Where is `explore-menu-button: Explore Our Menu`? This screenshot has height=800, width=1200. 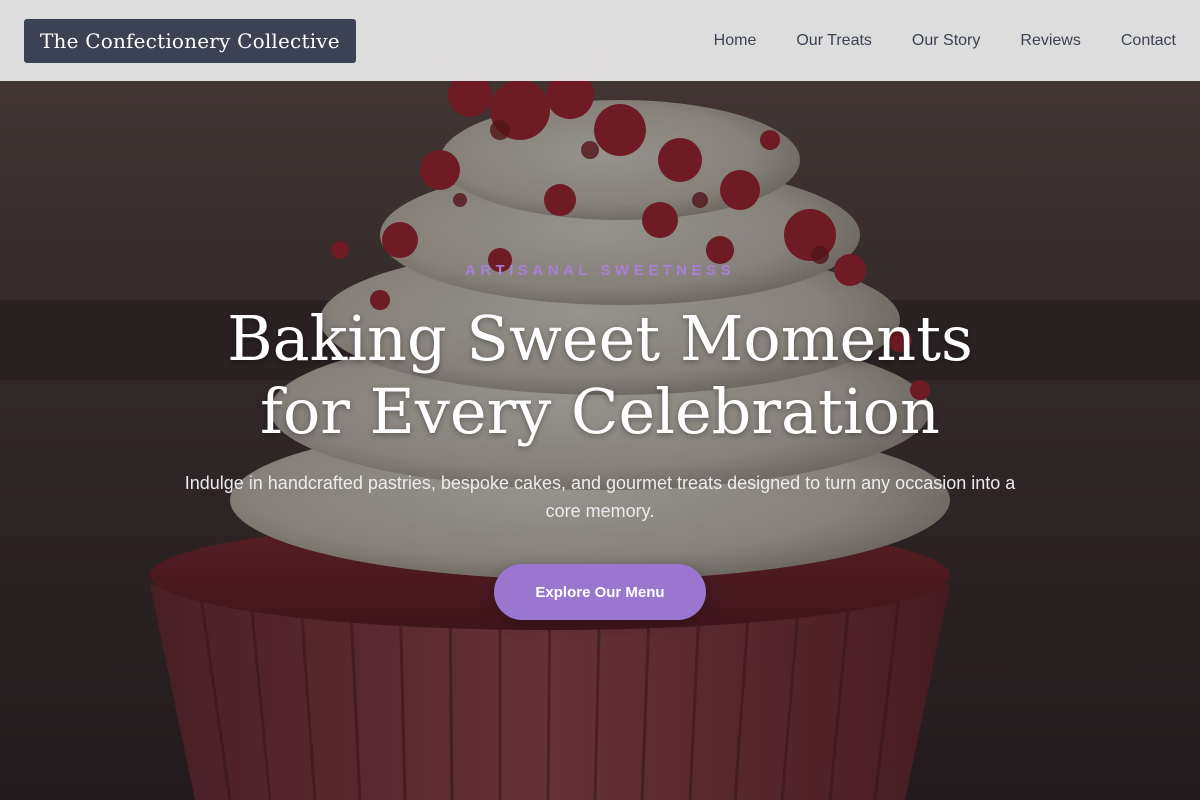 explore-menu-button: Explore Our Menu is located at coordinates (600, 592).